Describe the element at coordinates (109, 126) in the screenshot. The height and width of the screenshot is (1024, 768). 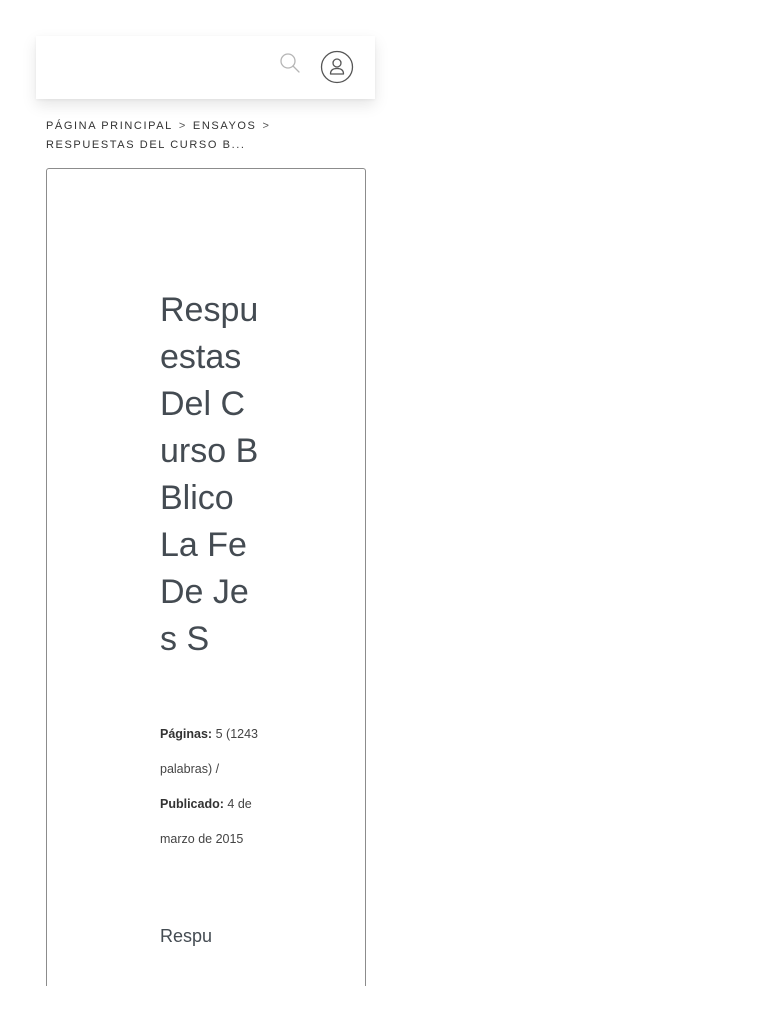
I see `breadcrumb-home: PÁGINA PRINCIPAL` at that location.